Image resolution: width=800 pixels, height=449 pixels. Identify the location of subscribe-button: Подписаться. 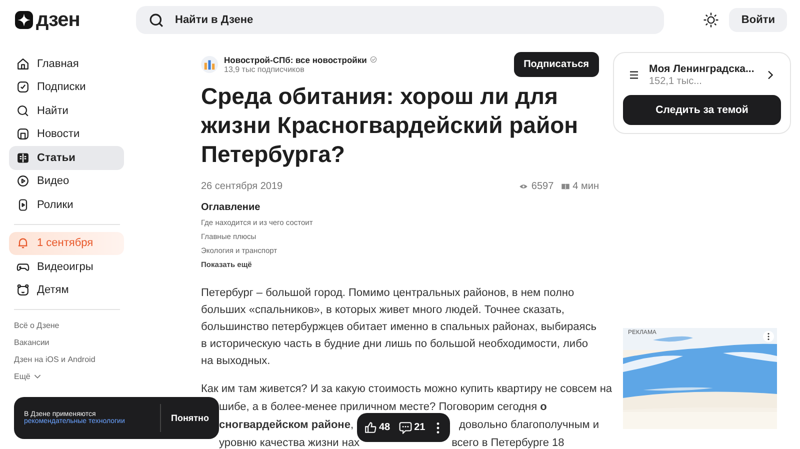
(556, 64).